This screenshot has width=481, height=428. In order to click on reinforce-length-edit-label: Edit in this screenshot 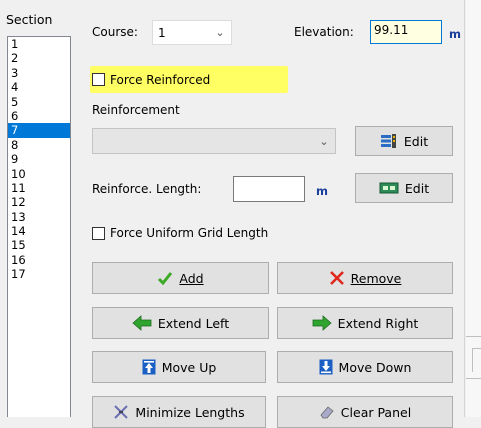, I will do `click(417, 188)`.